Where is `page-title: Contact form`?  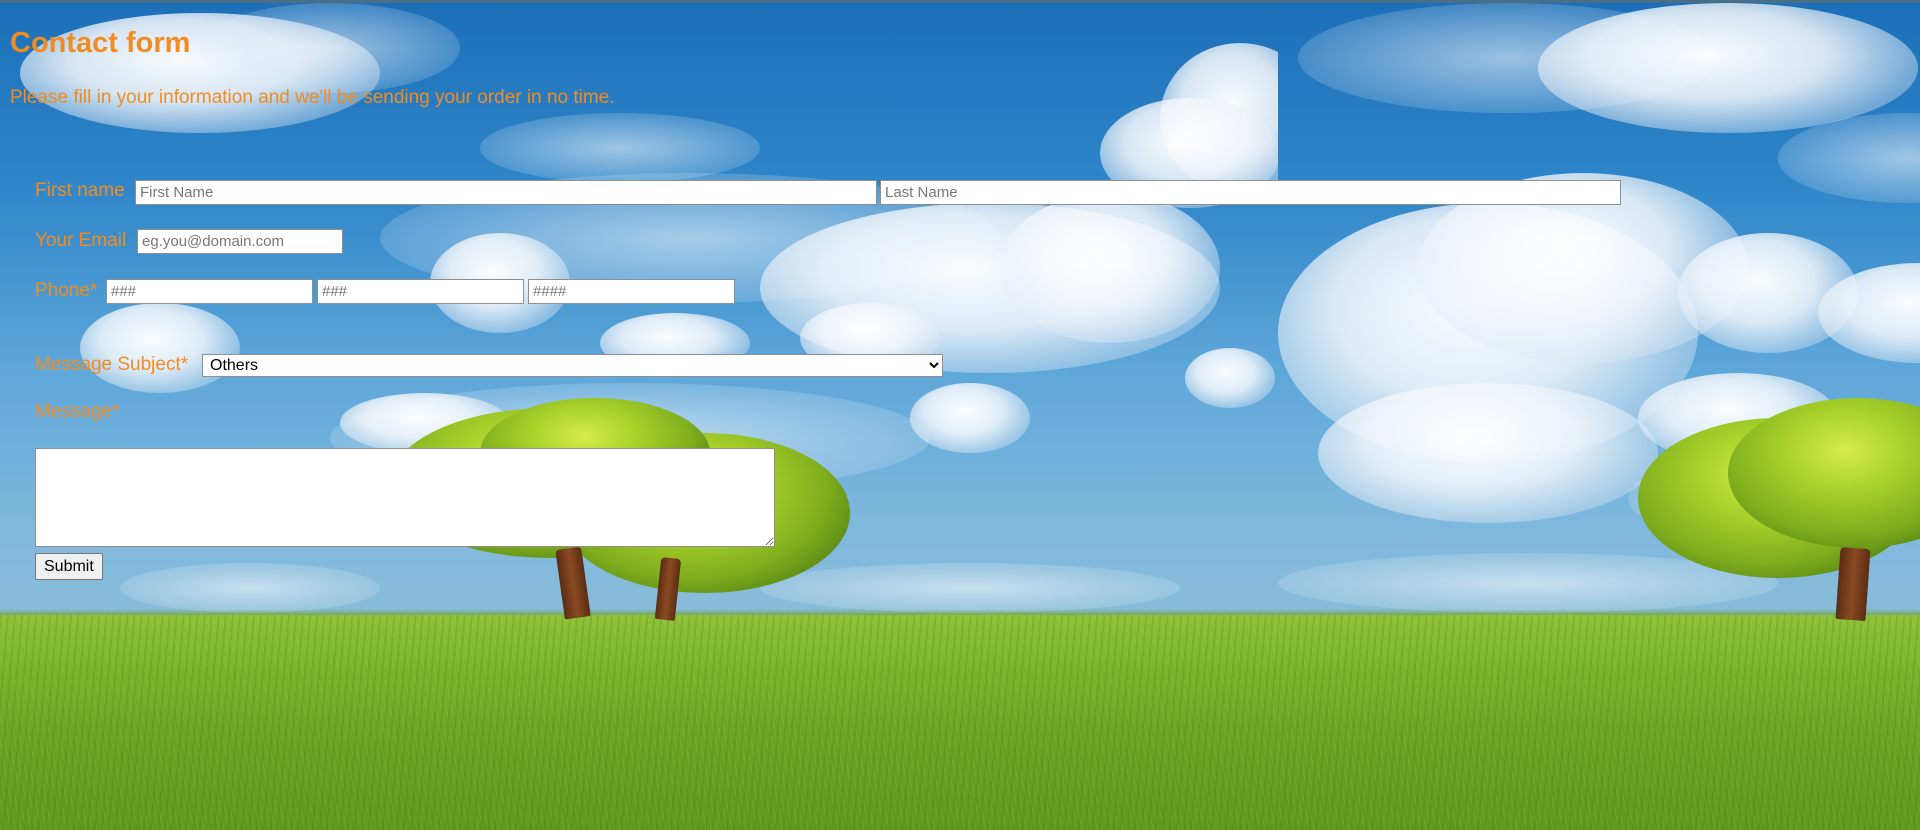 page-title: Contact form is located at coordinates (100, 43).